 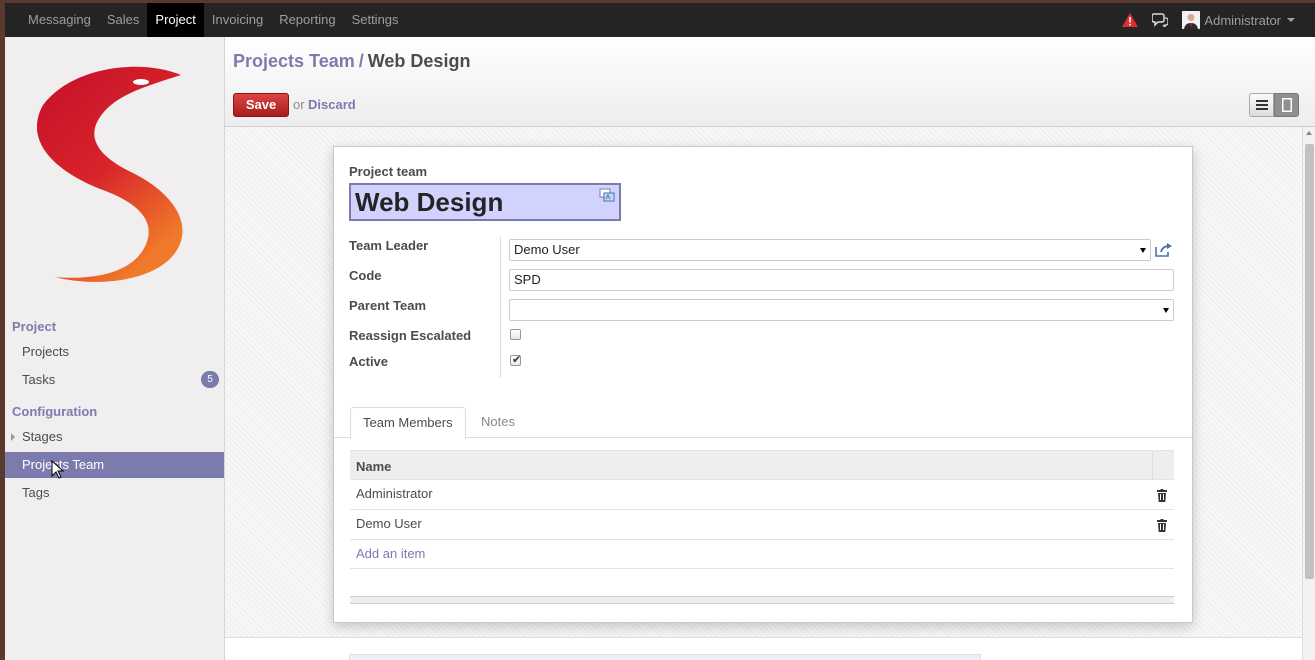 What do you see at coordinates (1309, 133) in the screenshot?
I see `scroll-up-arrow-icon` at bounding box center [1309, 133].